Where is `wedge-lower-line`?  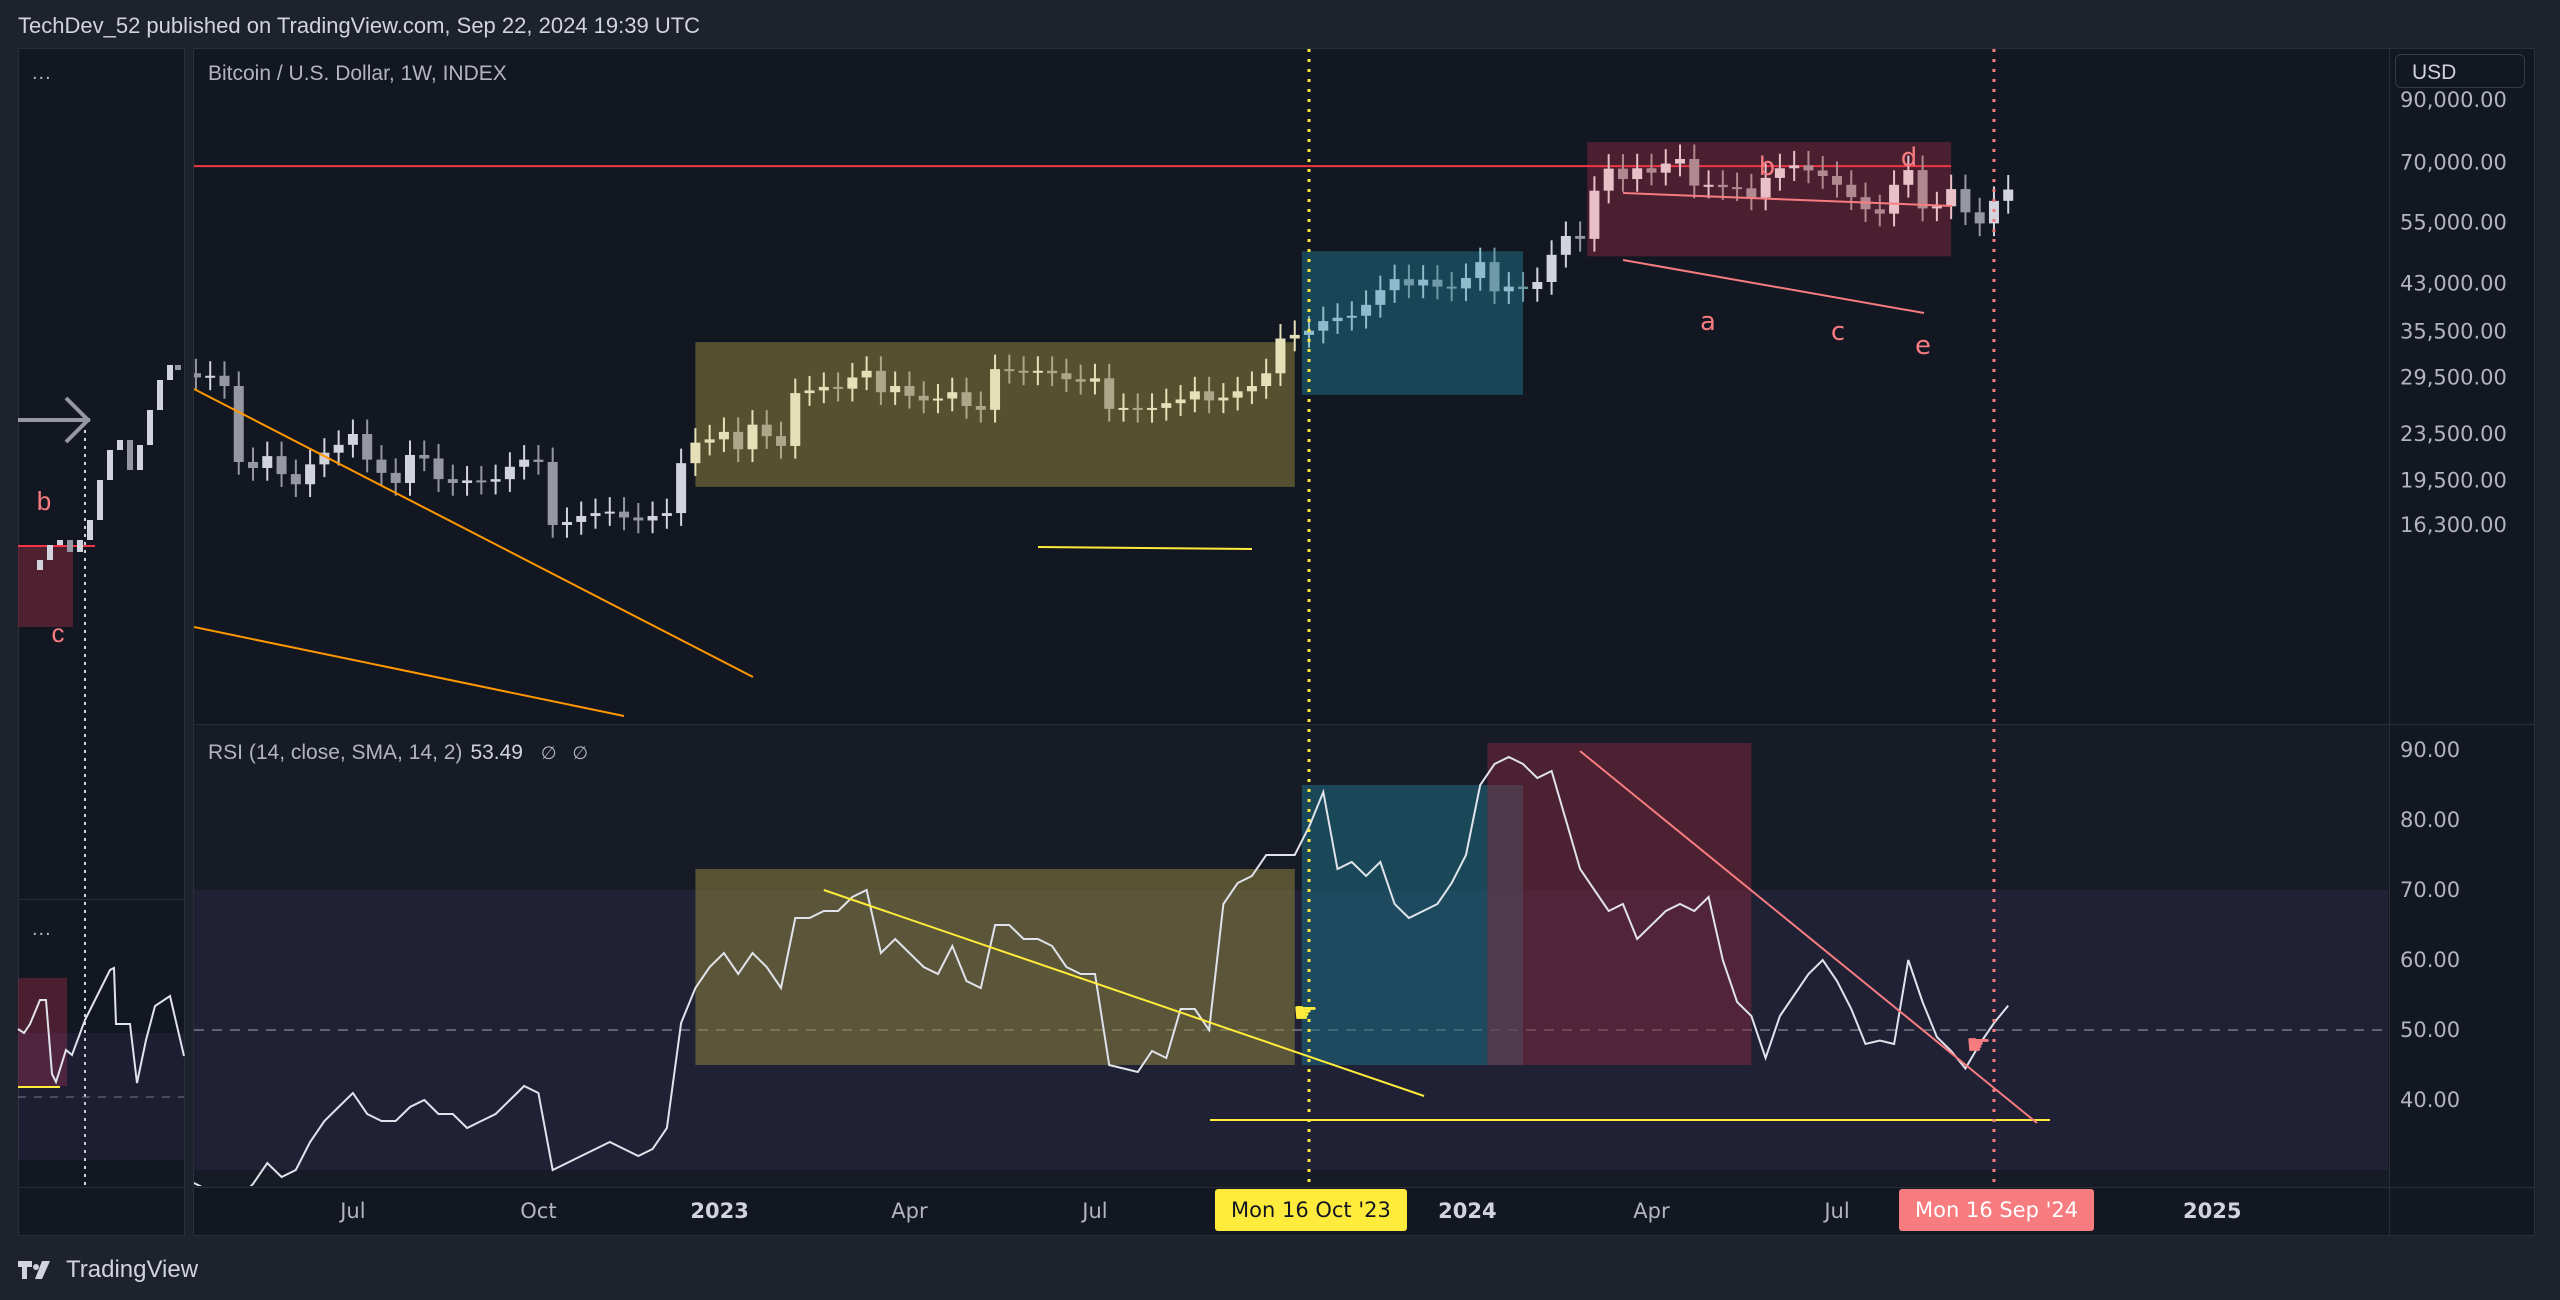 wedge-lower-line is located at coordinates (409, 671).